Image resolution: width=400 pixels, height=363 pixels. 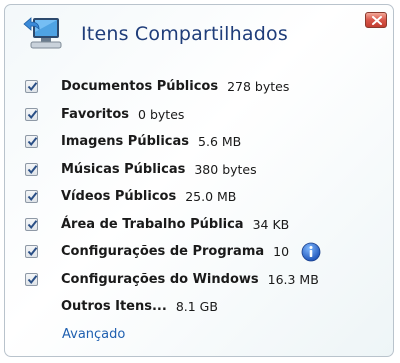 I want to click on item-label: Configurações de Programa, so click(x=163, y=252).